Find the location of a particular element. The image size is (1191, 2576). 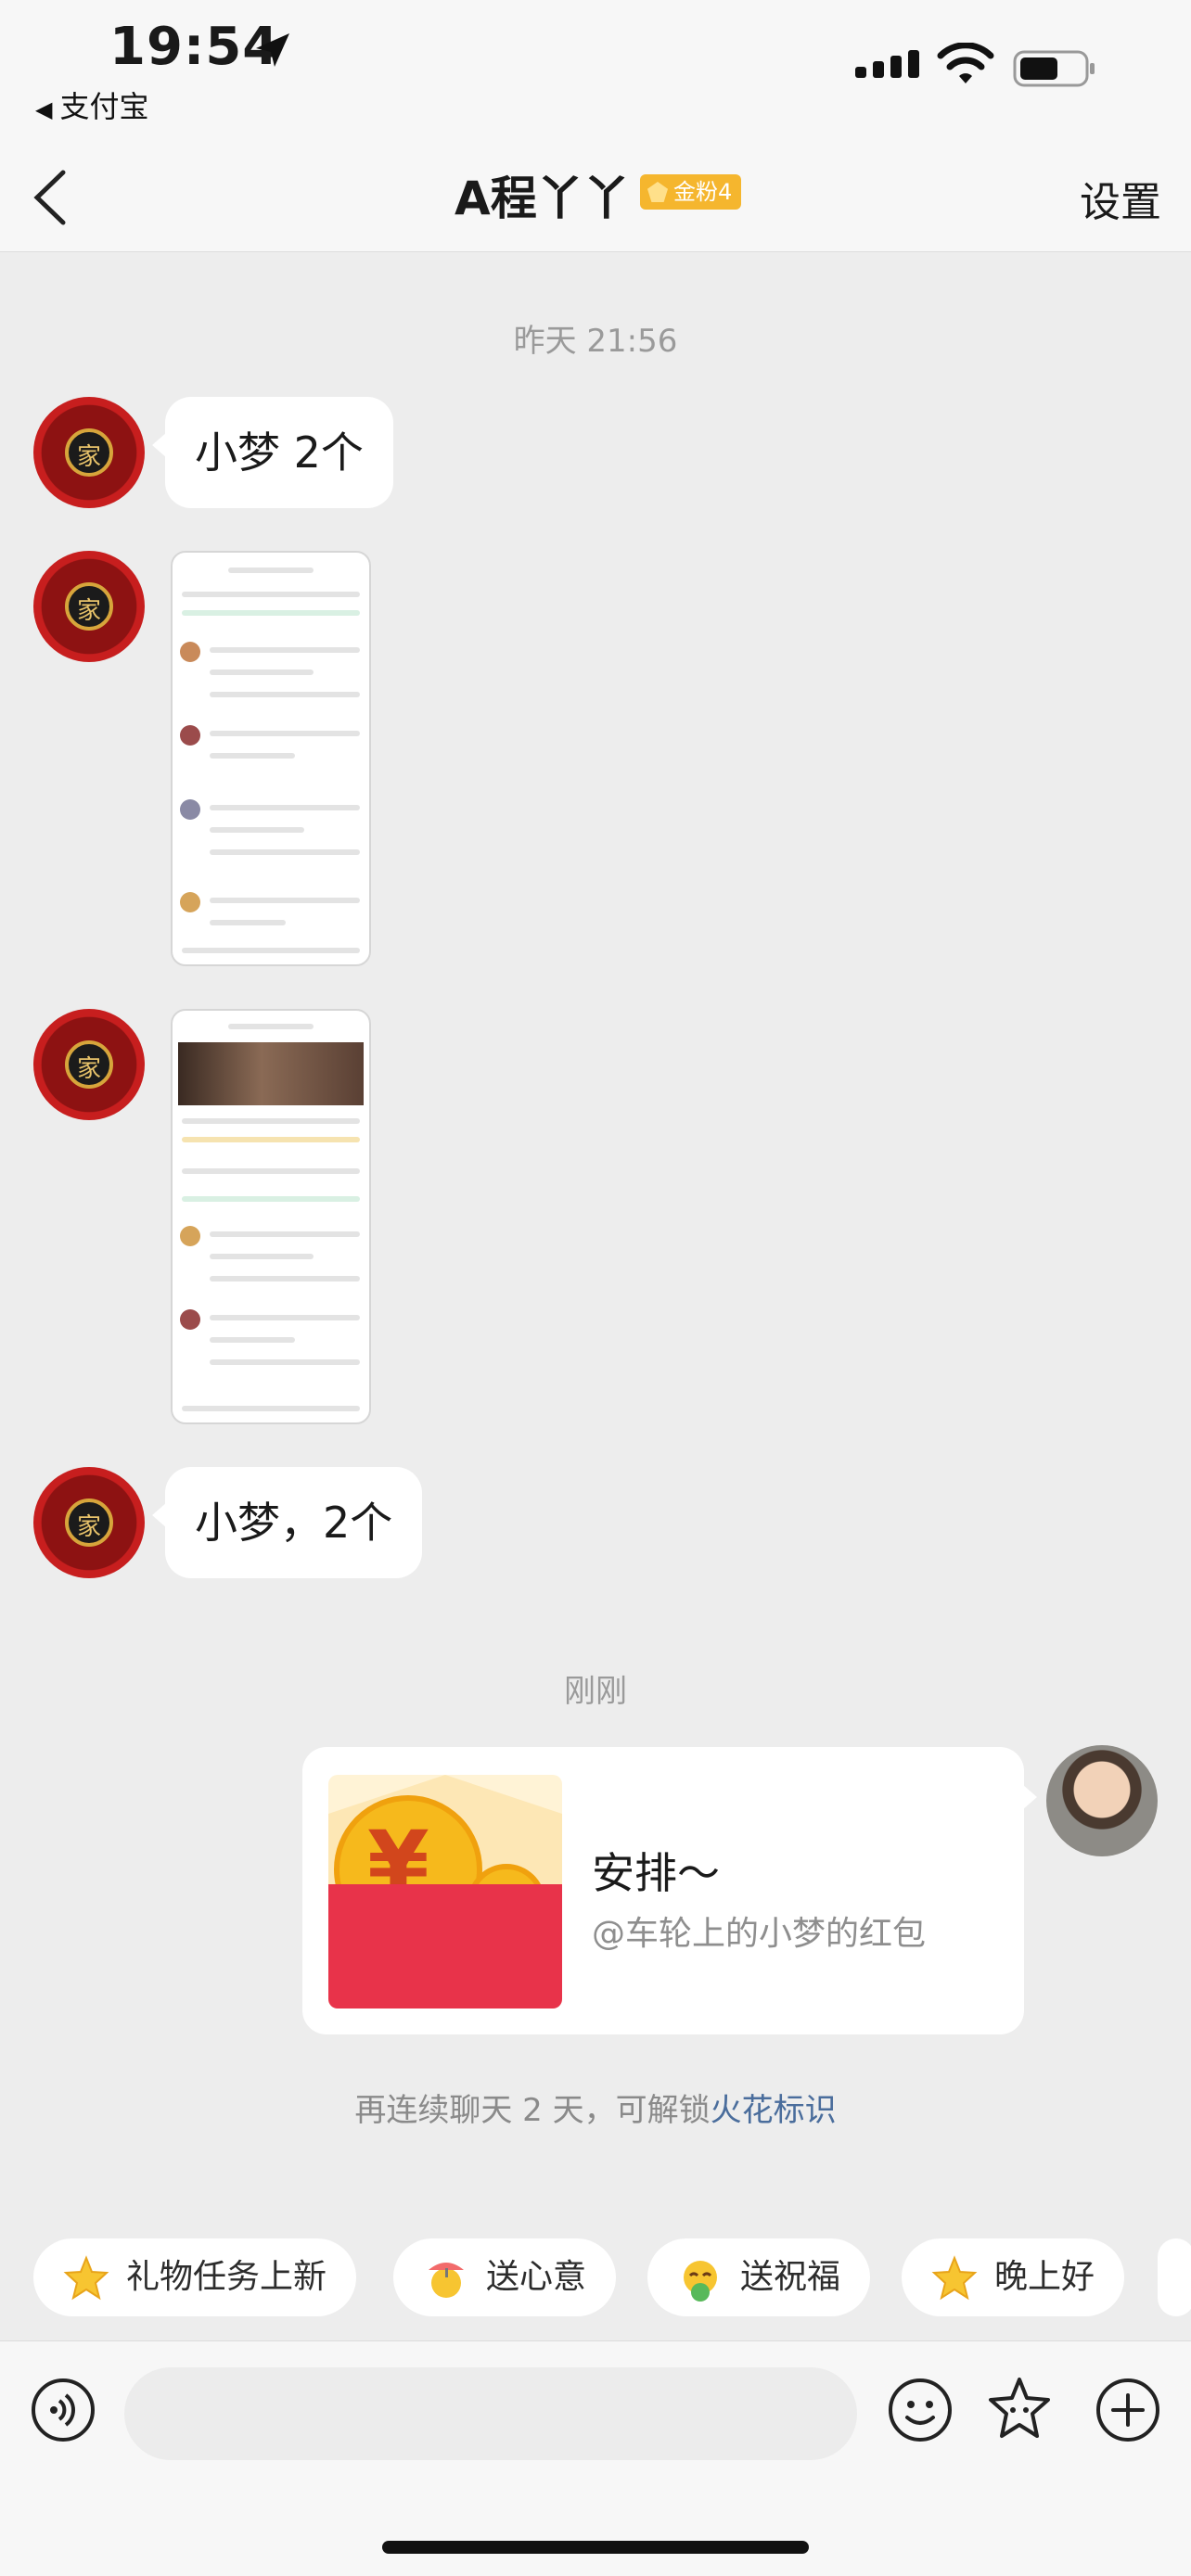

wifi-icon is located at coordinates (966, 63).